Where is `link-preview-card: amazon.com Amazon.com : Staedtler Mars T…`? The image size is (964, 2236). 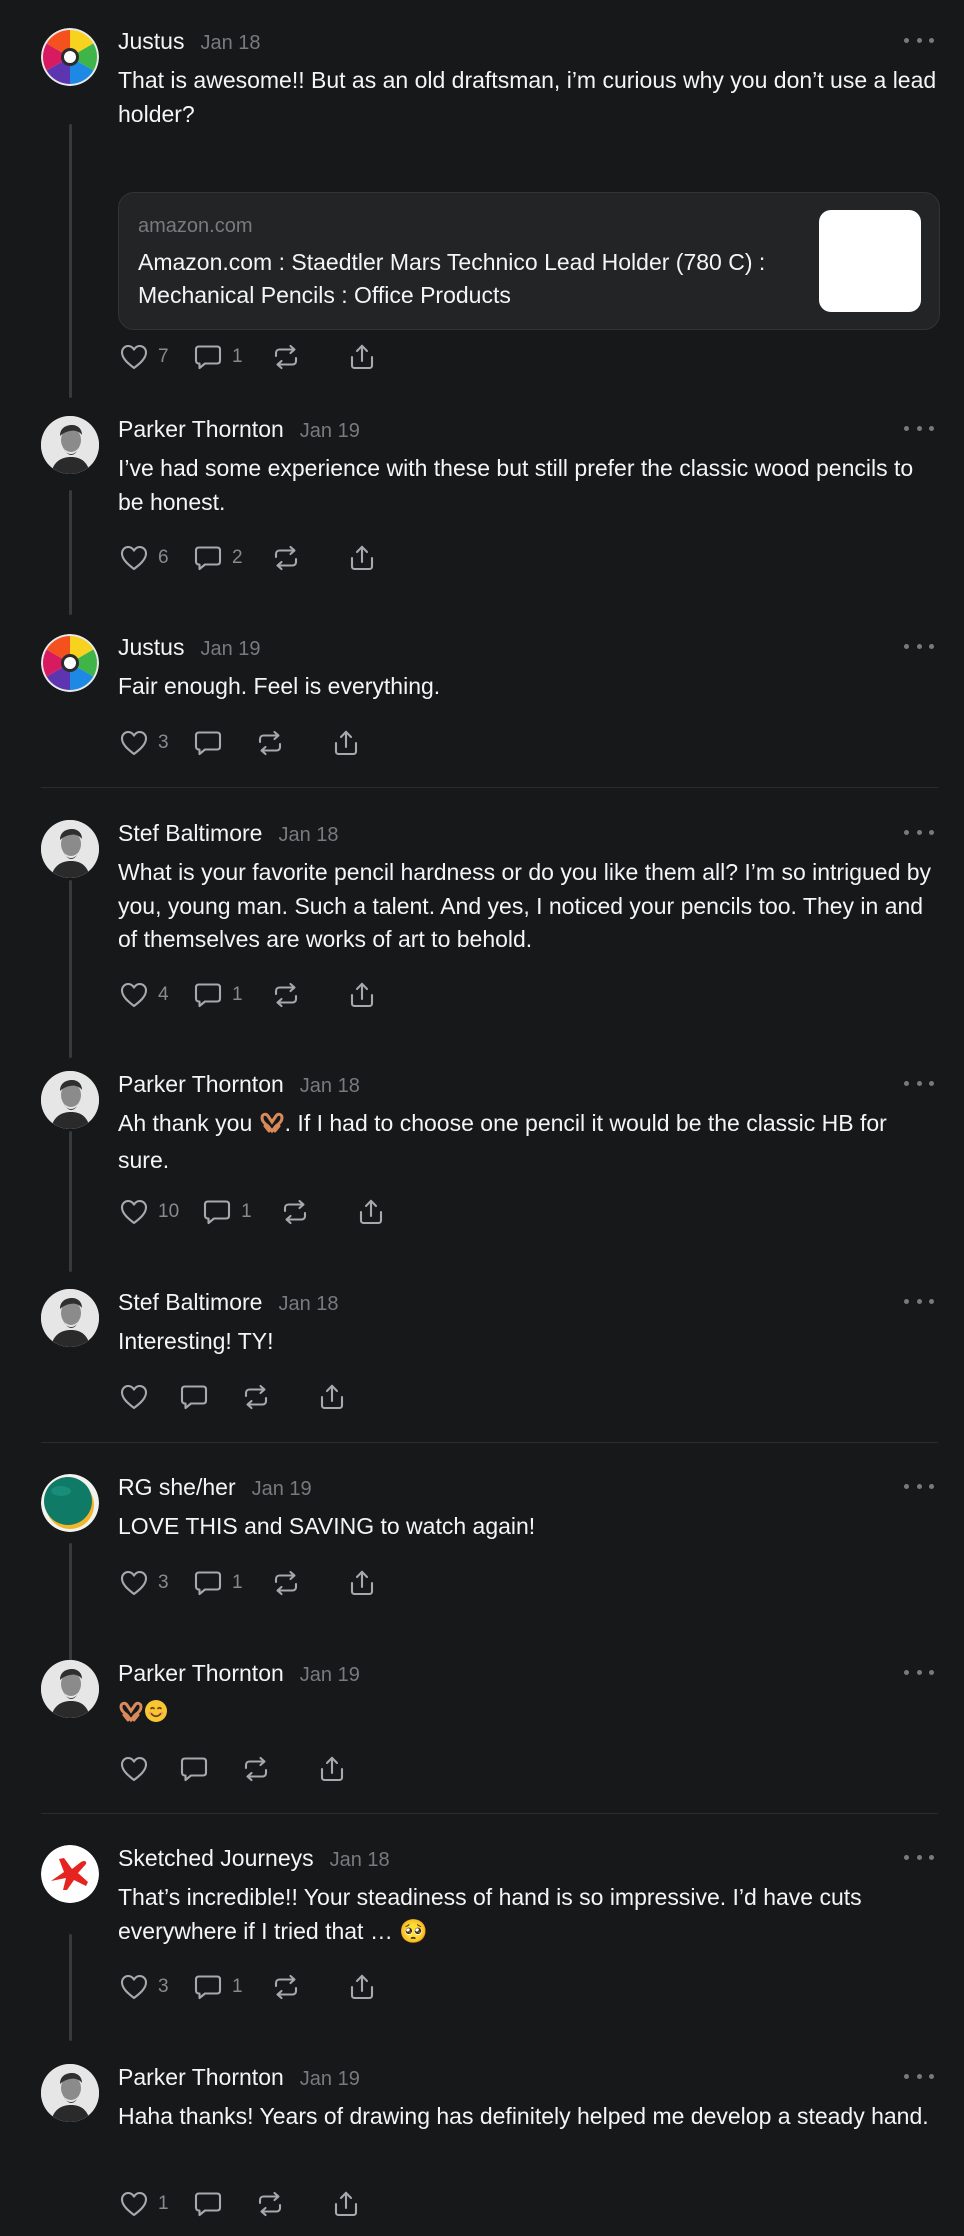
link-preview-card: amazon.com Amazon.com : Staedtler Mars T… is located at coordinates (529, 261).